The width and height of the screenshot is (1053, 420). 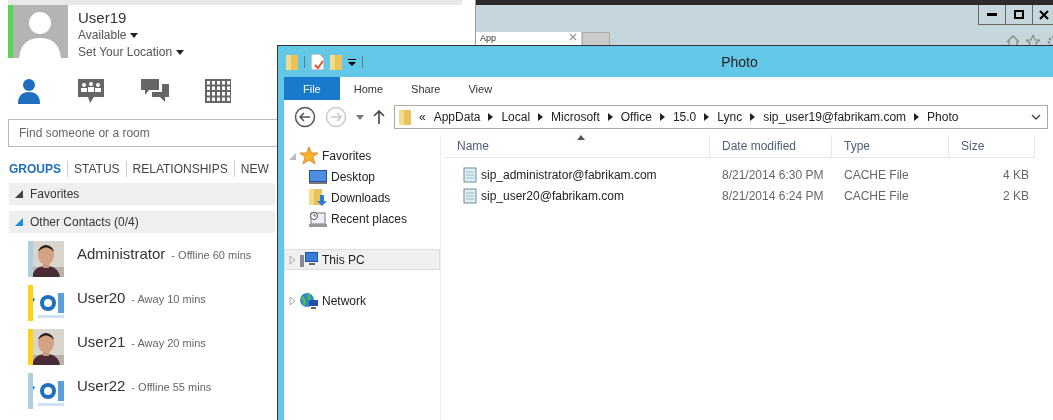 I want to click on contact-item: Administrator - Offline 60 mins, so click(x=152, y=259).